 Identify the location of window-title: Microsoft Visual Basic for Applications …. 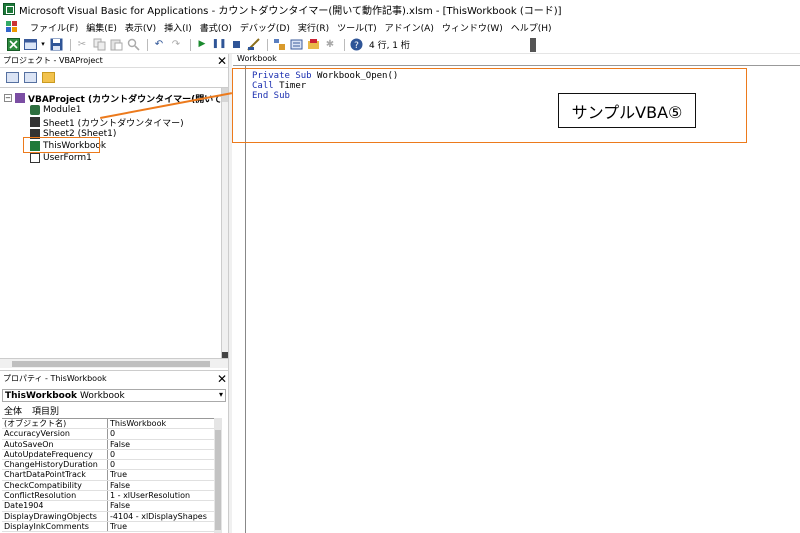
(290, 11).